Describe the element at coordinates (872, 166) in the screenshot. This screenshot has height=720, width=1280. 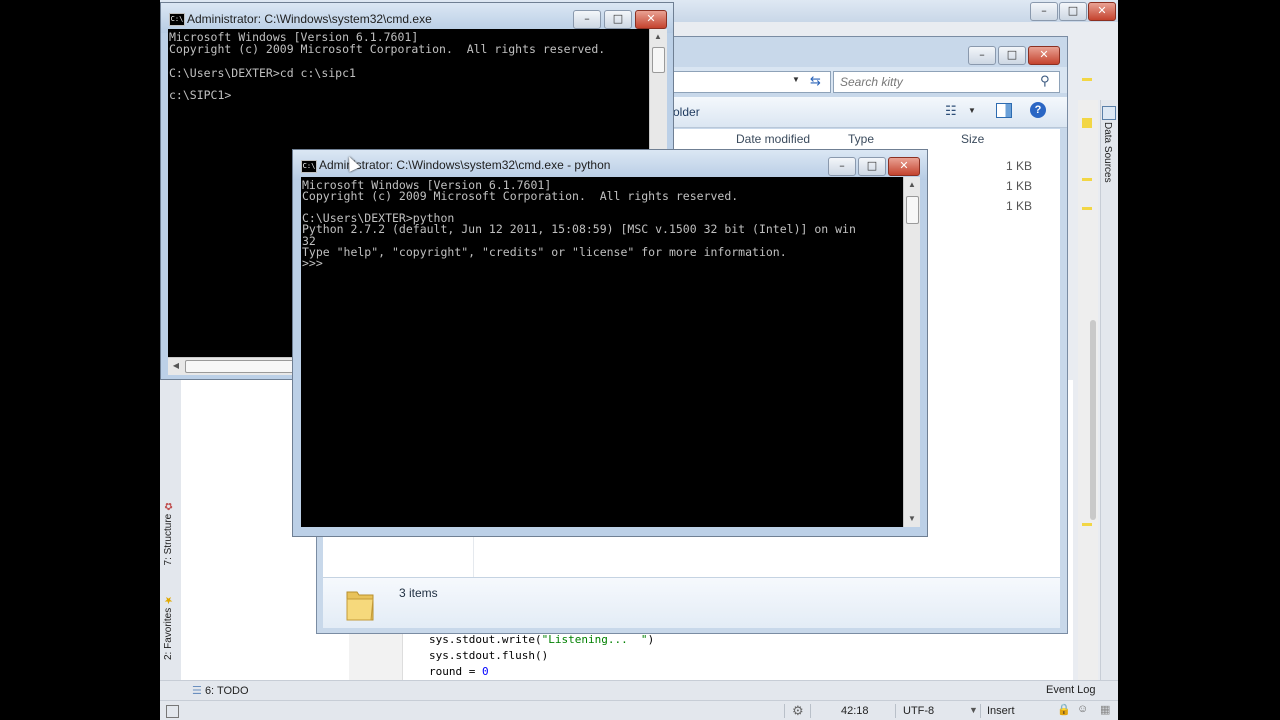
I see `cmd-front-maximize-button: □` at that location.